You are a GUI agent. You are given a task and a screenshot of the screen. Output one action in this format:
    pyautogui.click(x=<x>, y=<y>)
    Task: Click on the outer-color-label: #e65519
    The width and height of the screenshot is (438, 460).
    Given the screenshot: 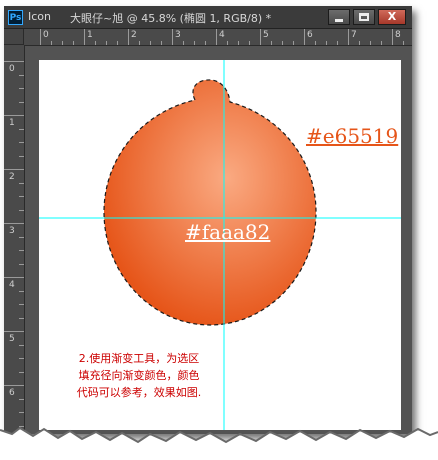 What is the action you would take?
    pyautogui.click(x=352, y=136)
    